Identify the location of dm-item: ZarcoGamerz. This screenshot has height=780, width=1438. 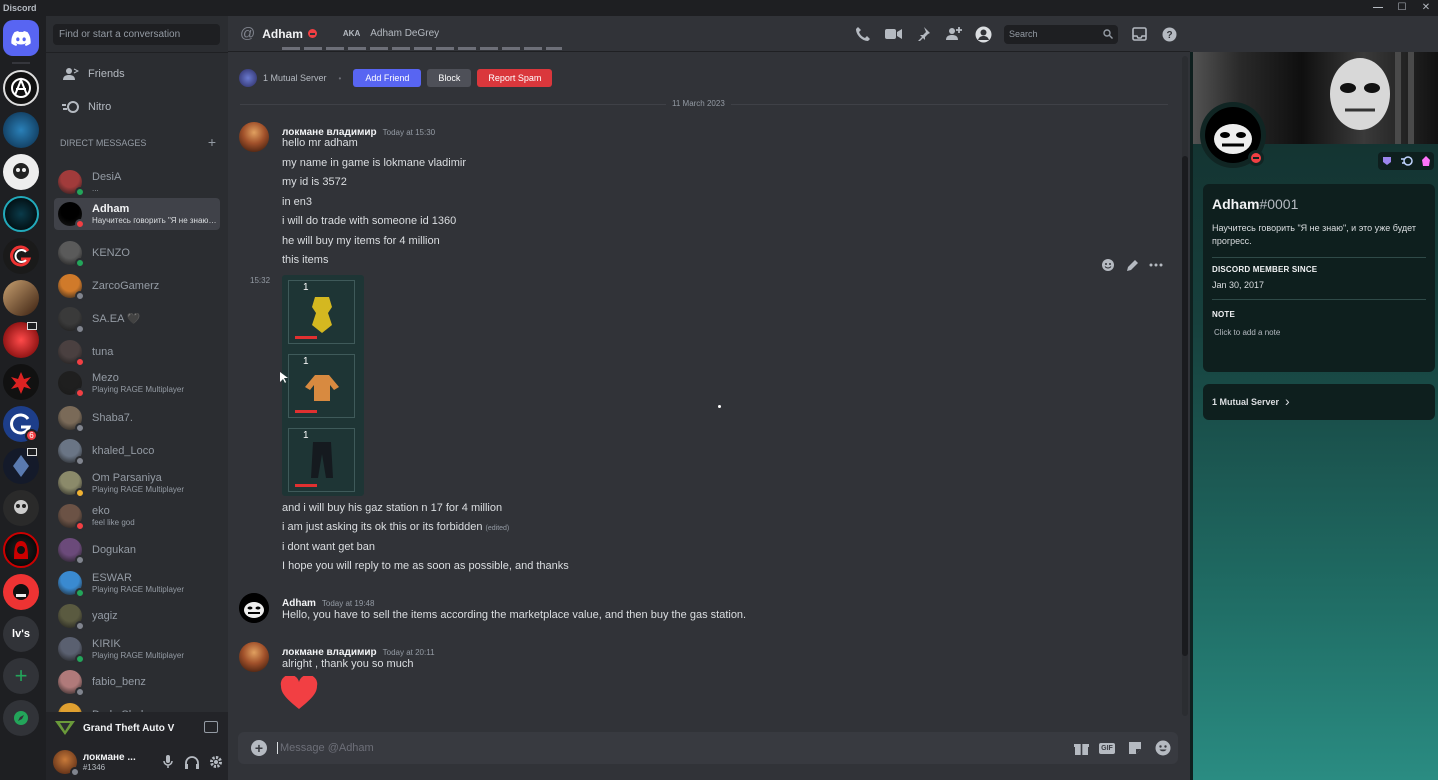
(137, 286).